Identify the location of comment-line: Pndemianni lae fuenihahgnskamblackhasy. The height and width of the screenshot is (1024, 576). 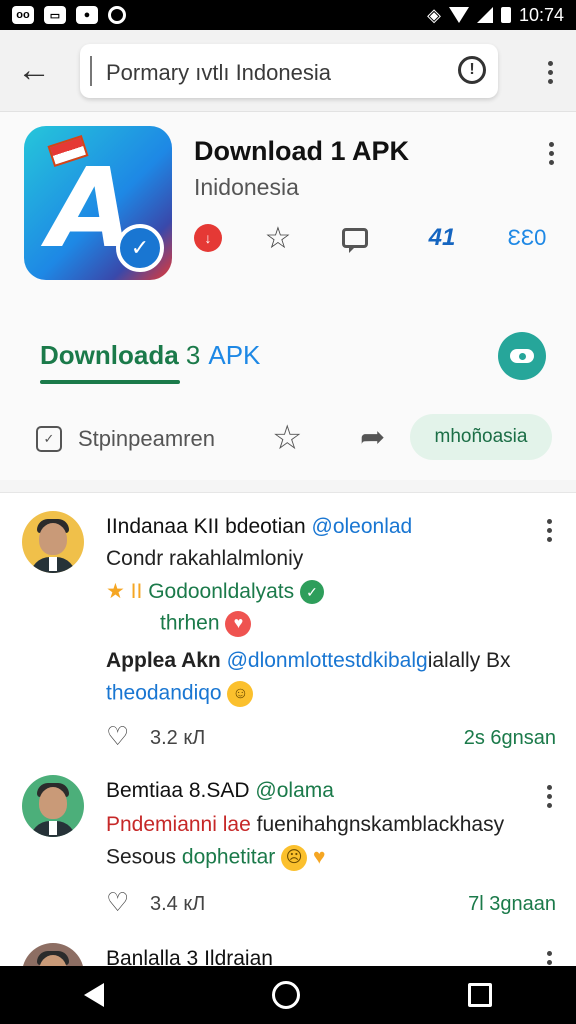
(305, 824).